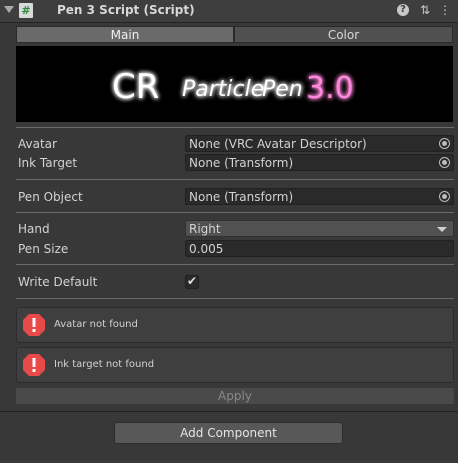  I want to click on help-icon: ?, so click(403, 10).